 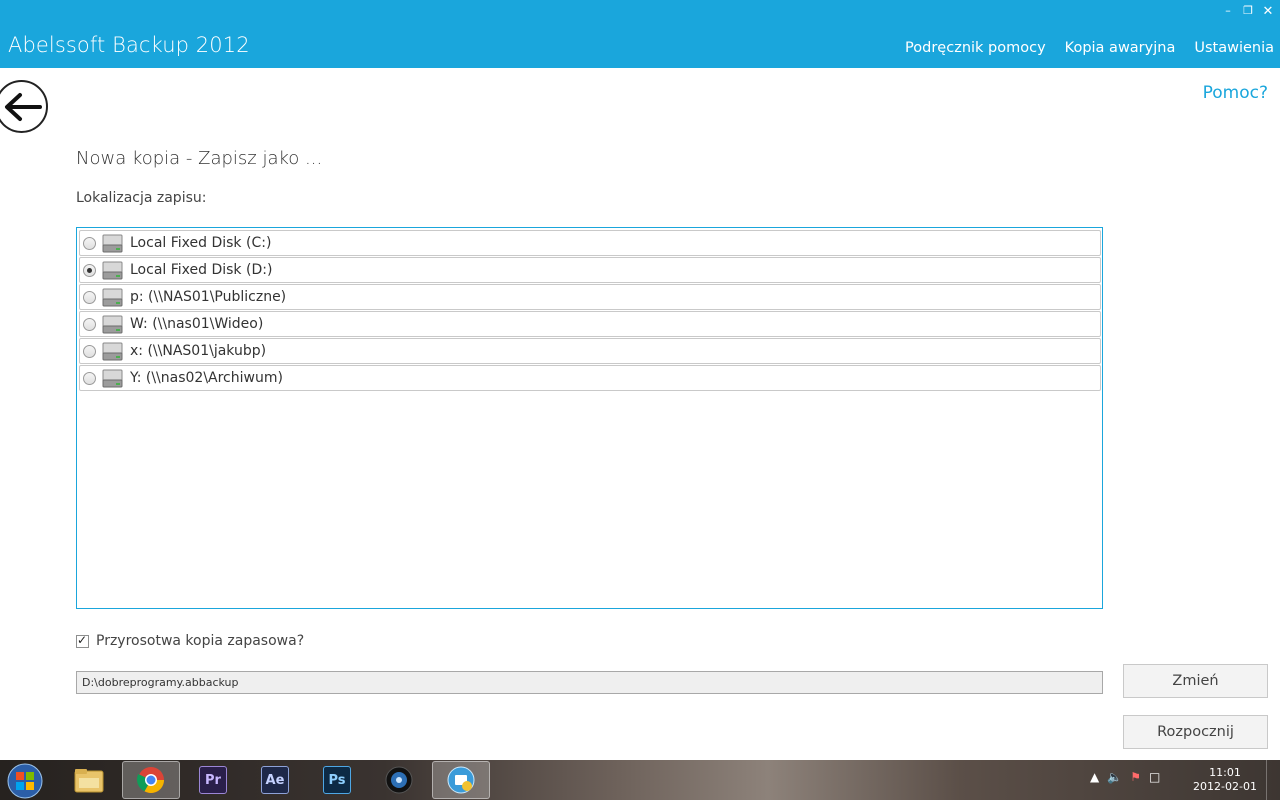 I want to click on backup-icon, so click(x=461, y=780).